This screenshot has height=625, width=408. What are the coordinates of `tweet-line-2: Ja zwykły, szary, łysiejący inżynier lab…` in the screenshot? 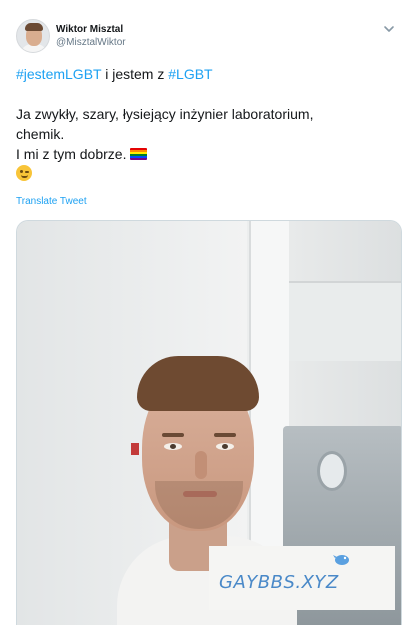 It's located at (165, 114).